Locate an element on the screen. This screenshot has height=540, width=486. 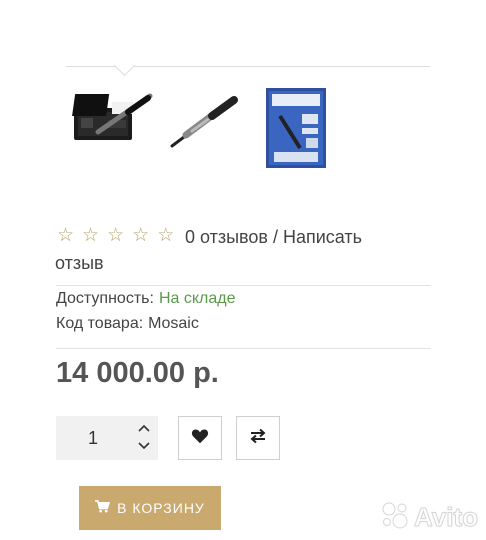
sku-row: Код товара: Mosaic is located at coordinates (127, 324).